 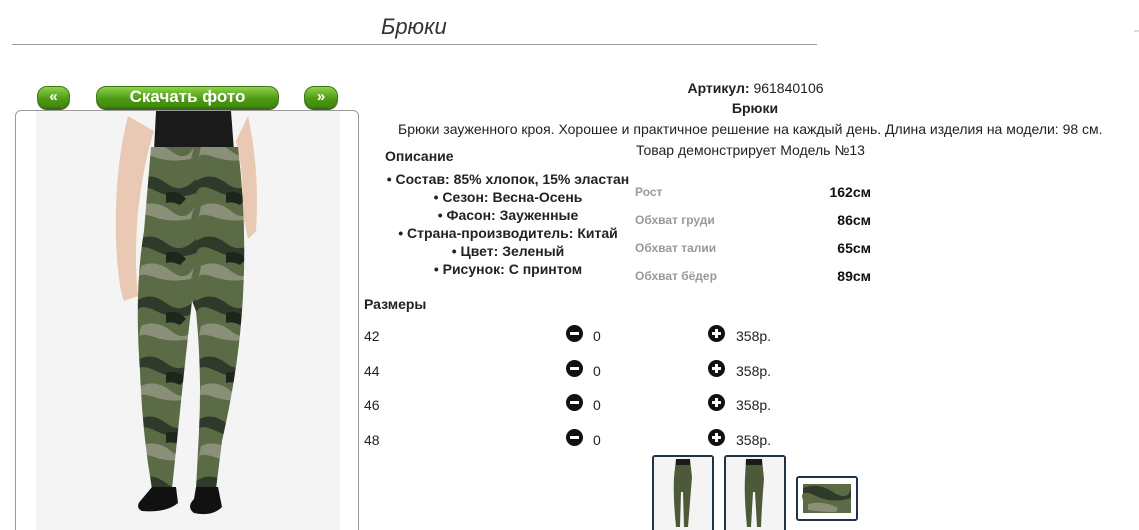 I want to click on measurement-row: Рост 162см, so click(x=753, y=194).